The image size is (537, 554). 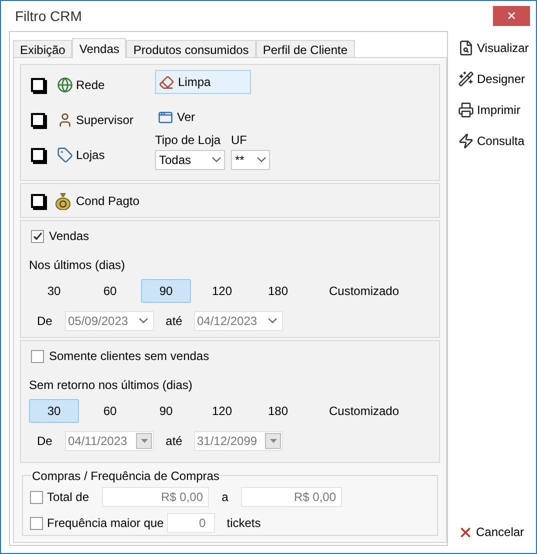 What do you see at coordinates (243, 523) in the screenshot?
I see `unit-label: tickets` at bounding box center [243, 523].